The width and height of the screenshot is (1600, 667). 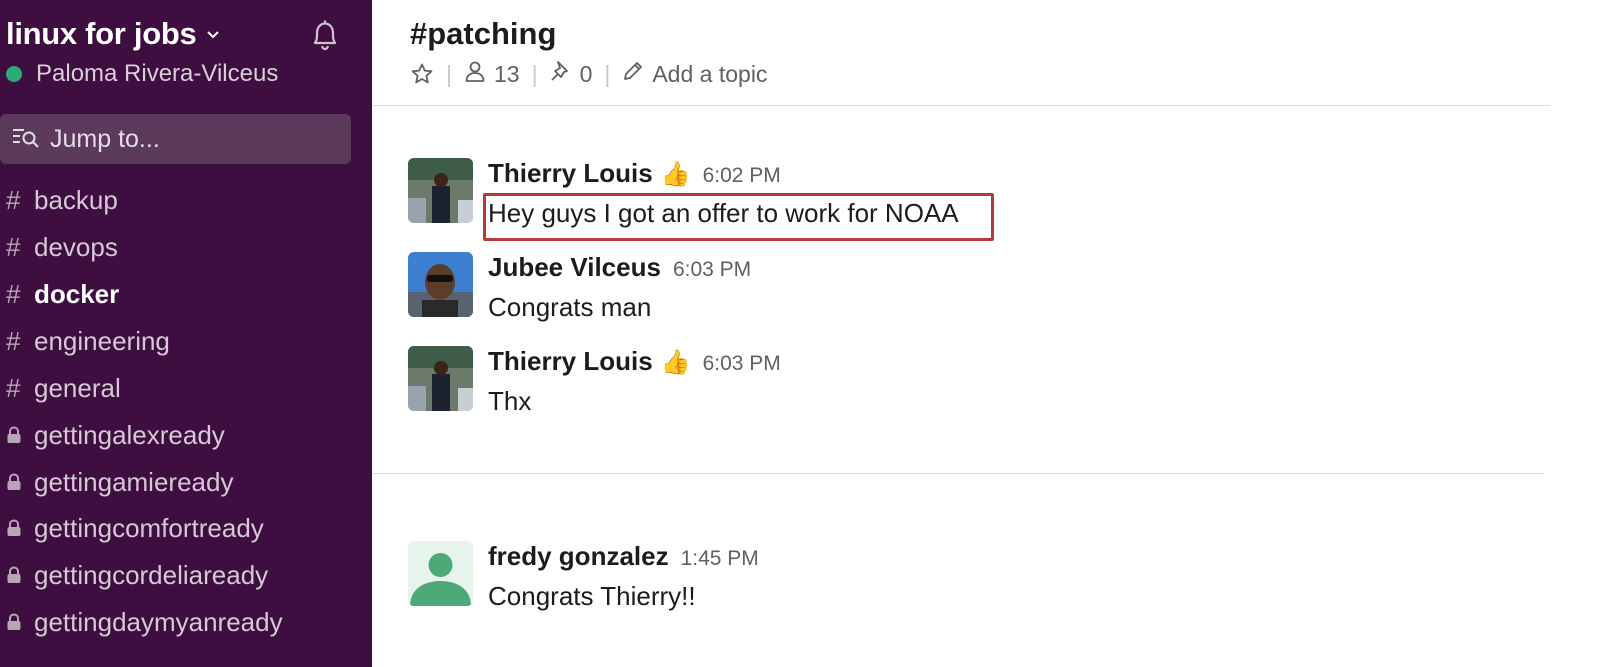 I want to click on members-button: 13, so click(x=492, y=74).